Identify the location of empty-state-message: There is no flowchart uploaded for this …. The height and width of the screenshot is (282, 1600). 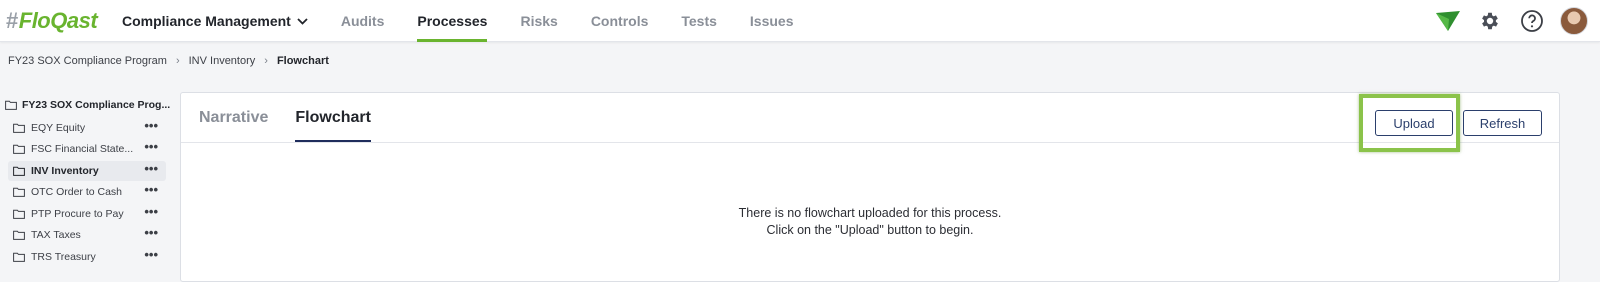
(870, 222).